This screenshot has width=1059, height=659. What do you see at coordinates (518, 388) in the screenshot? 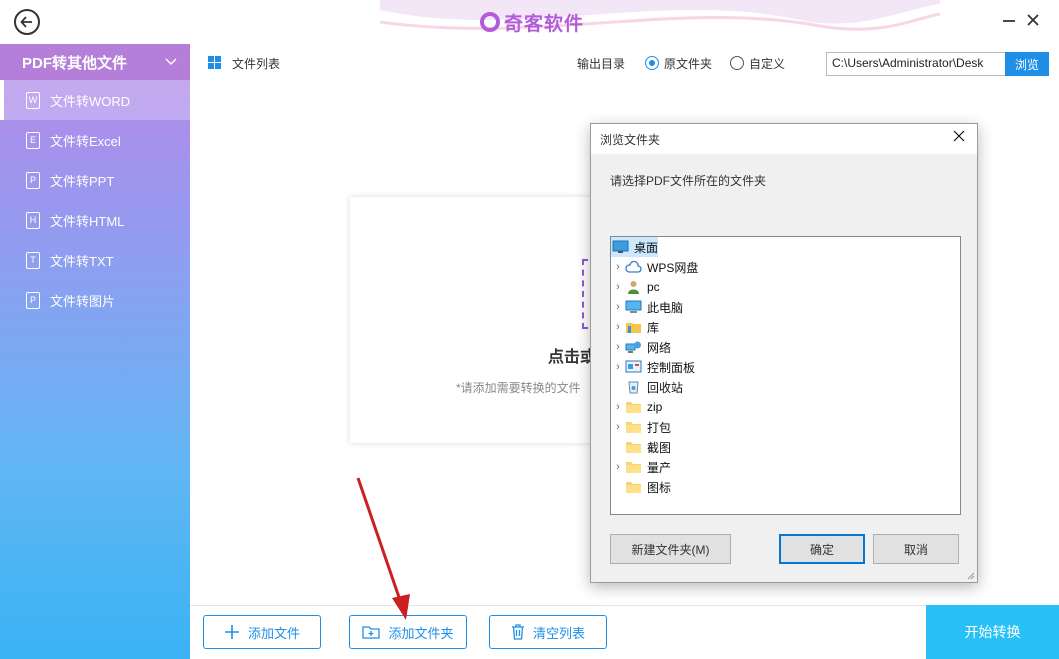
I see `drop-hint: *请添加需要转换的文件` at bounding box center [518, 388].